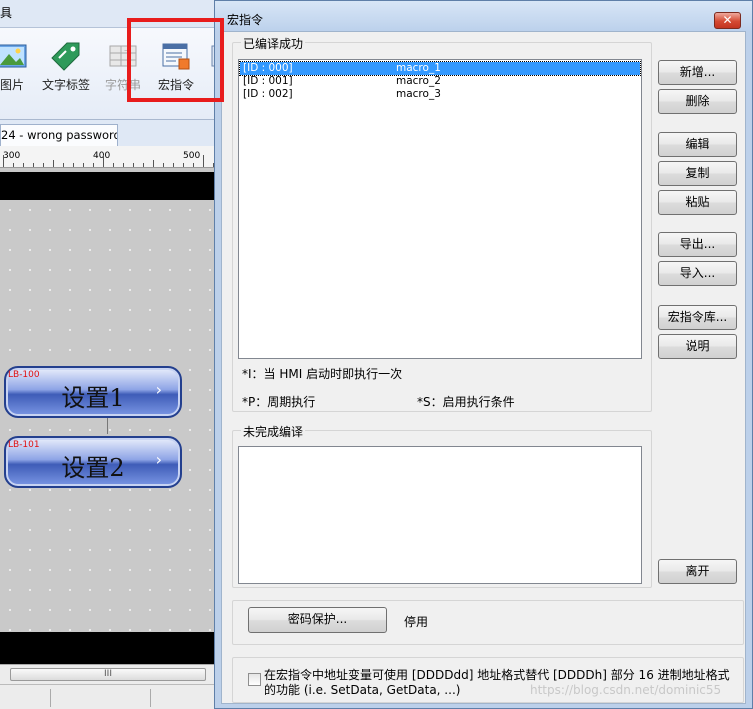 The width and height of the screenshot is (753, 709). I want to click on document-tab-strip: 24 - wrong password, so click(108, 133).